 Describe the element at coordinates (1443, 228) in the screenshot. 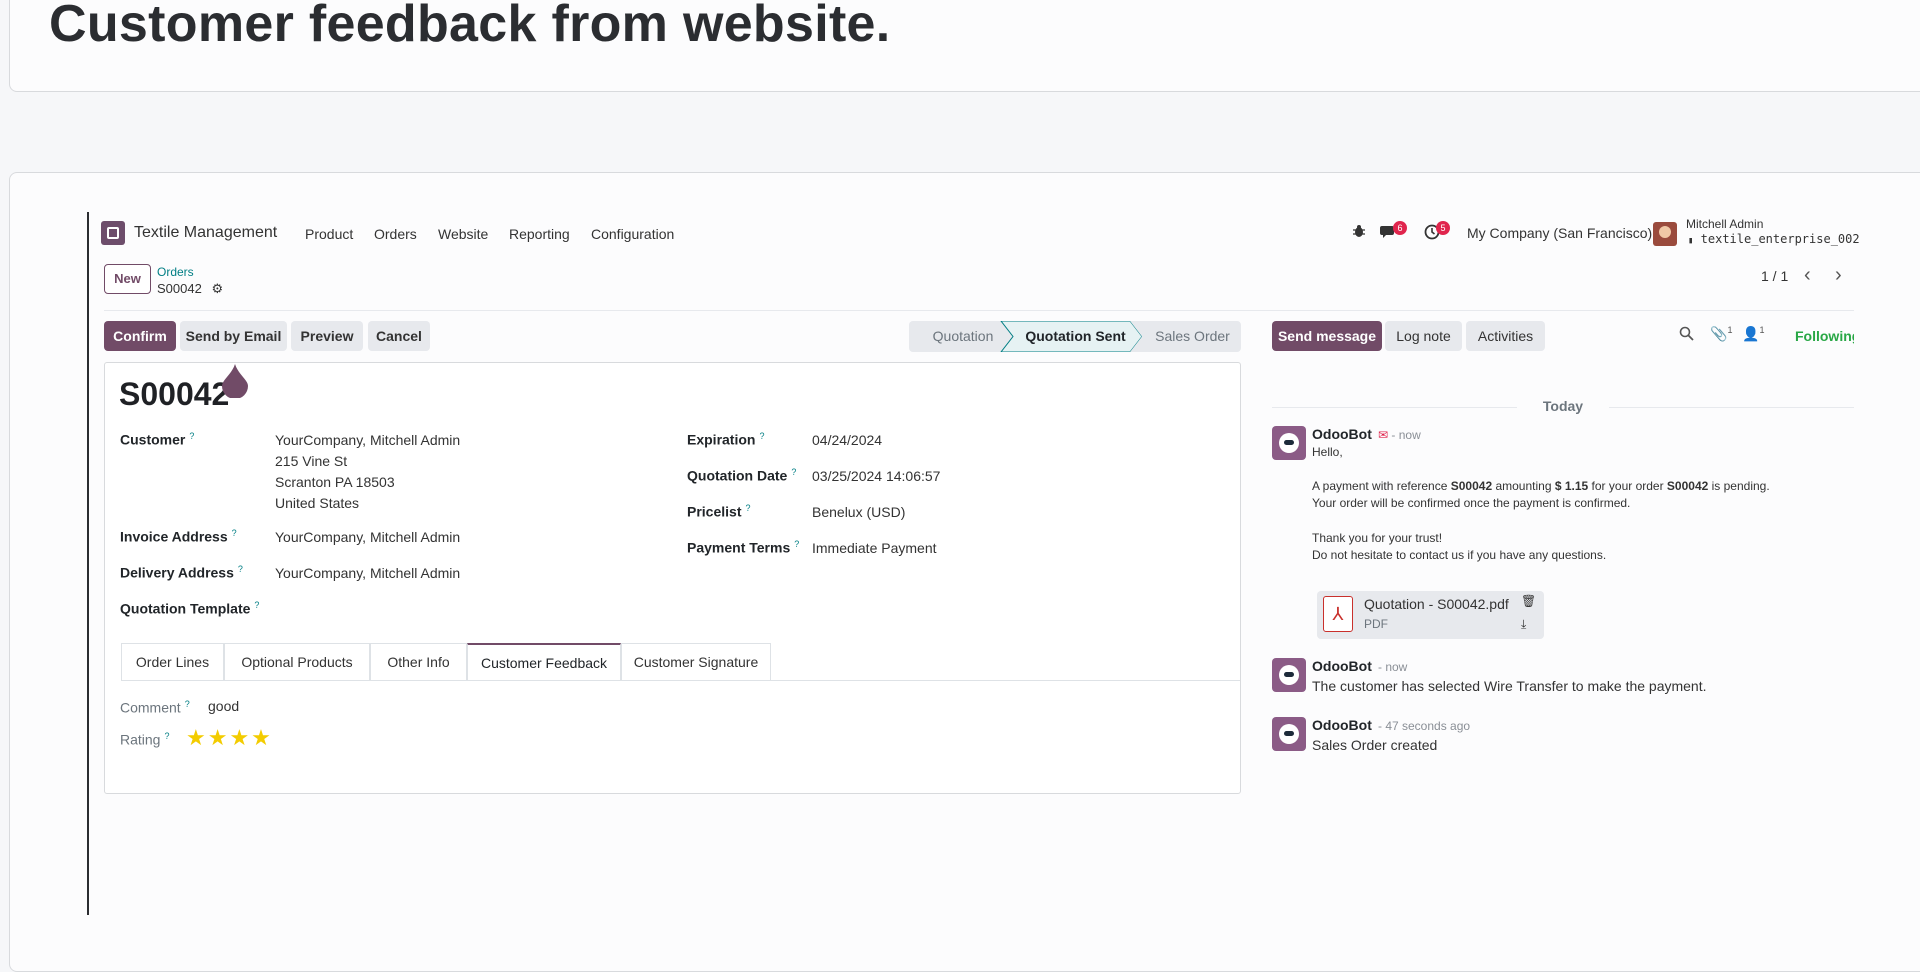

I see `activities-badge: 5` at that location.